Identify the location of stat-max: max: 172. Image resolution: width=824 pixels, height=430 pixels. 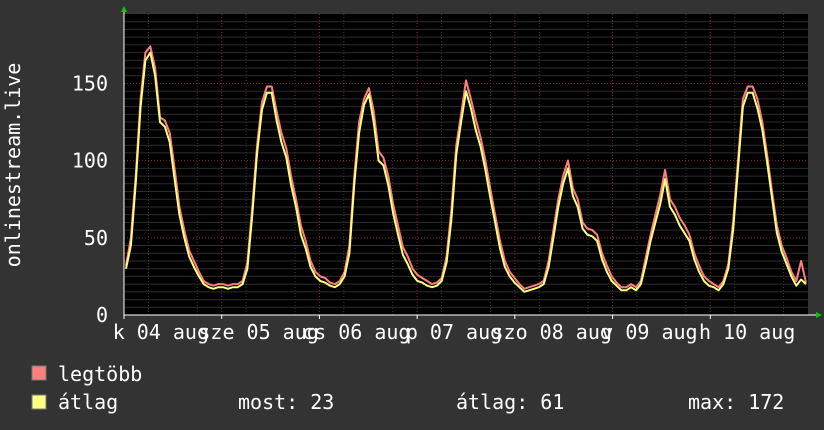
(736, 402).